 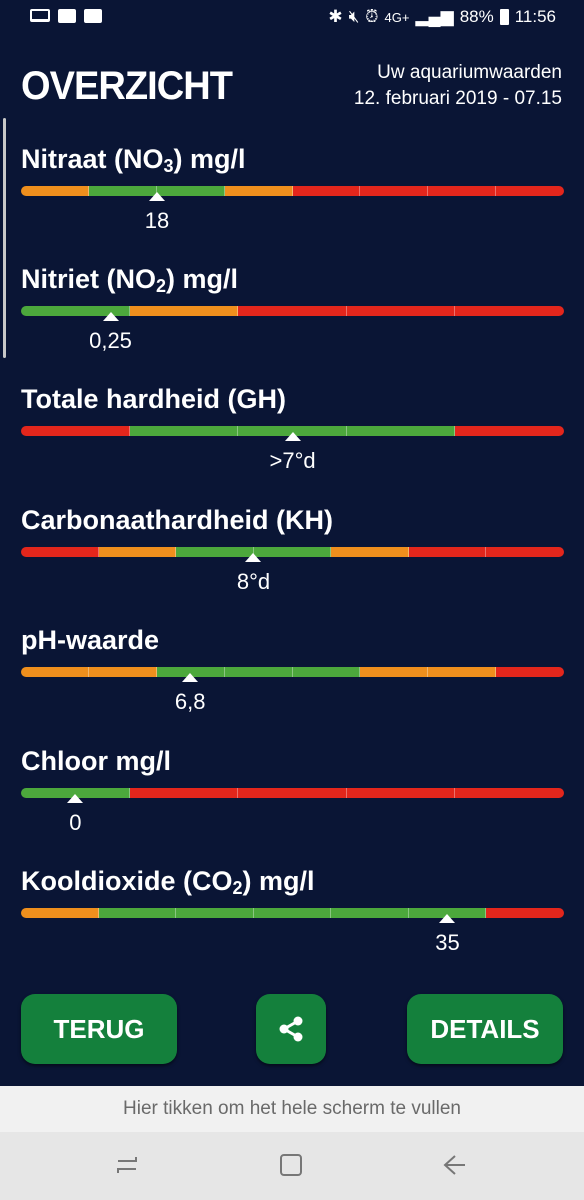 What do you see at coordinates (485, 1029) in the screenshot?
I see `details-button: DETAILS` at bounding box center [485, 1029].